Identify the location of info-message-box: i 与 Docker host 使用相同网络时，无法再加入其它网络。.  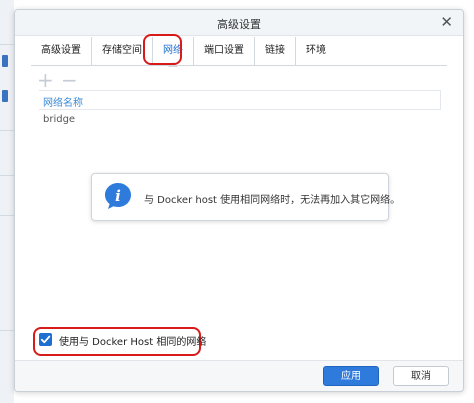
(245, 197).